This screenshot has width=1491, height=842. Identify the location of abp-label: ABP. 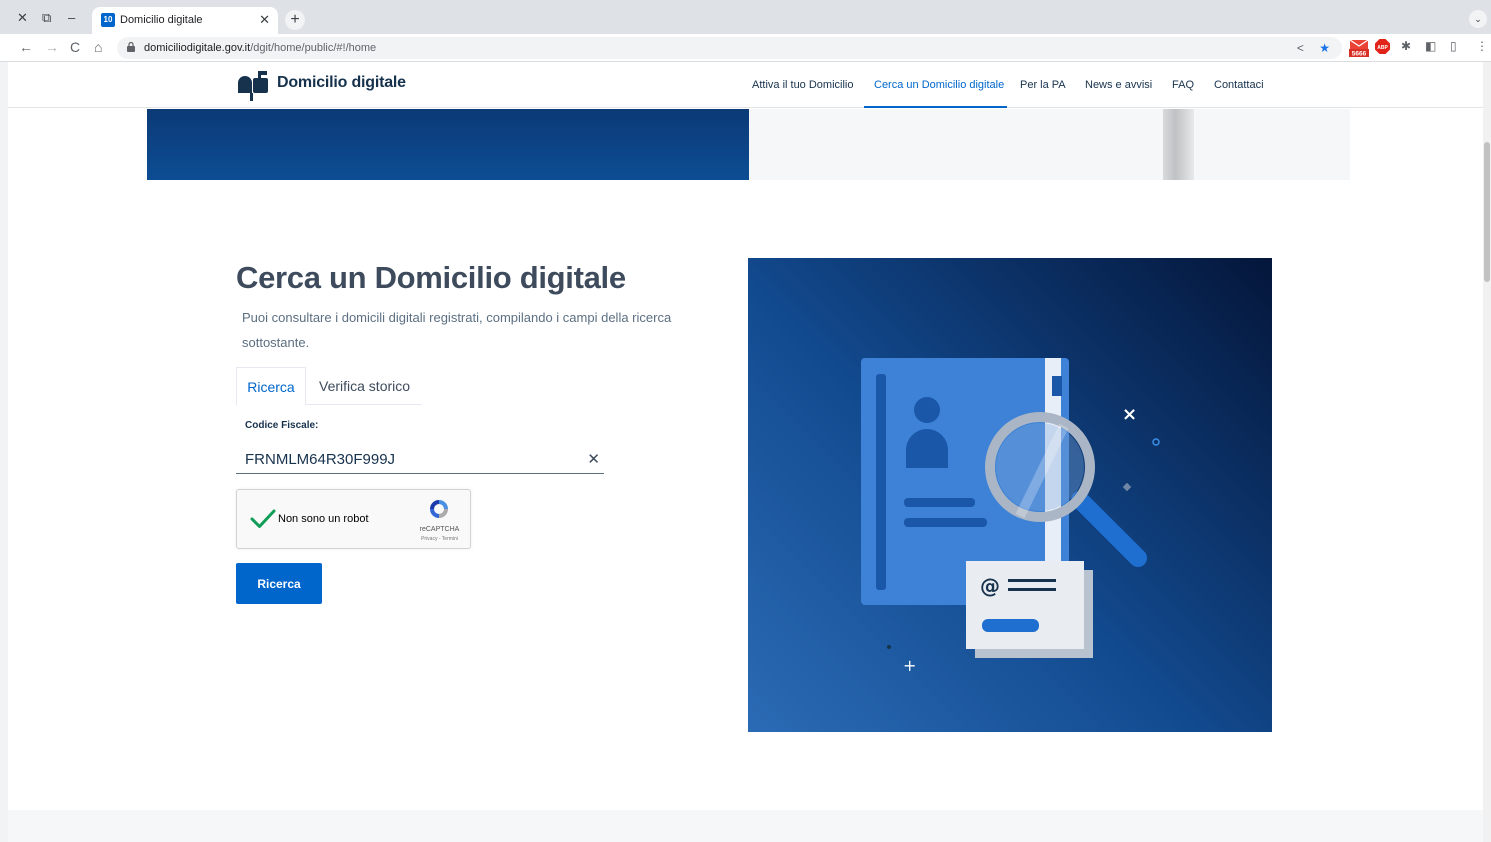
(1382, 48).